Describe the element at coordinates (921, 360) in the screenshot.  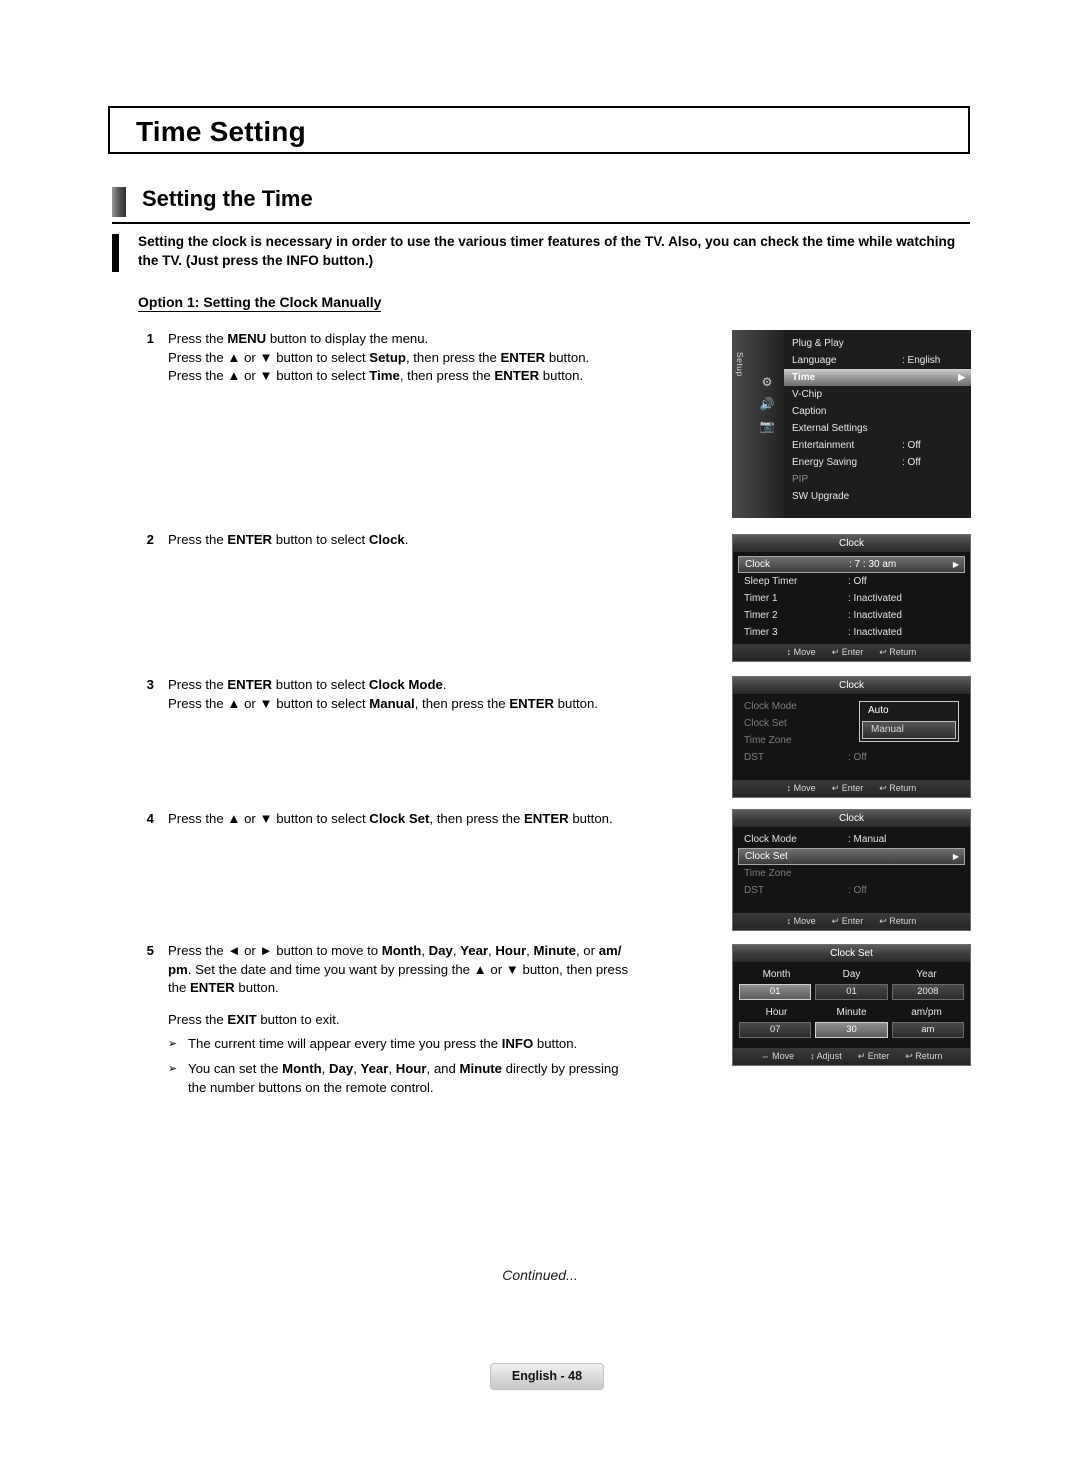
I see `value: : English` at that location.